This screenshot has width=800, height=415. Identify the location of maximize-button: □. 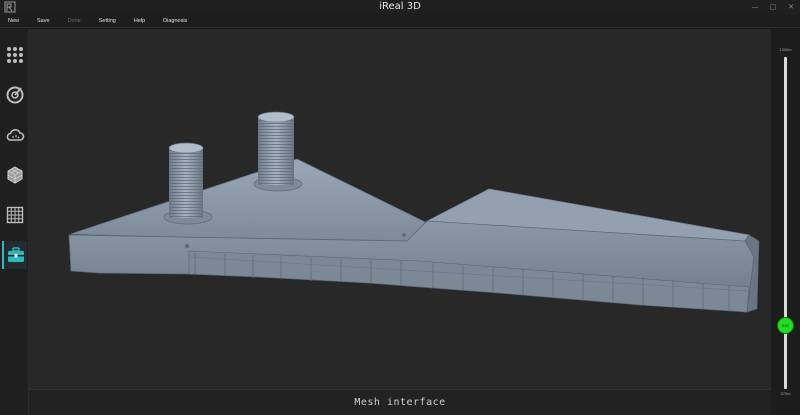
(773, 7).